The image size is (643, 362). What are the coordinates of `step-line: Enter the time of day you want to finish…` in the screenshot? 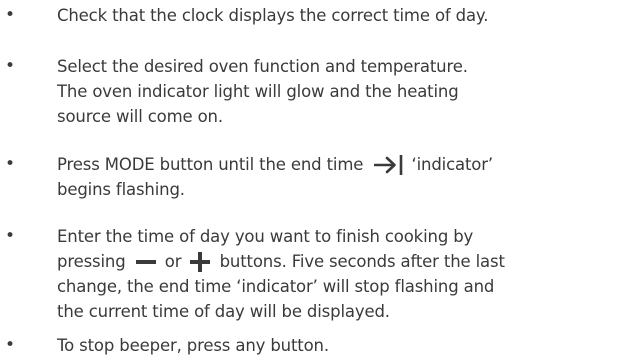 It's located at (265, 236).